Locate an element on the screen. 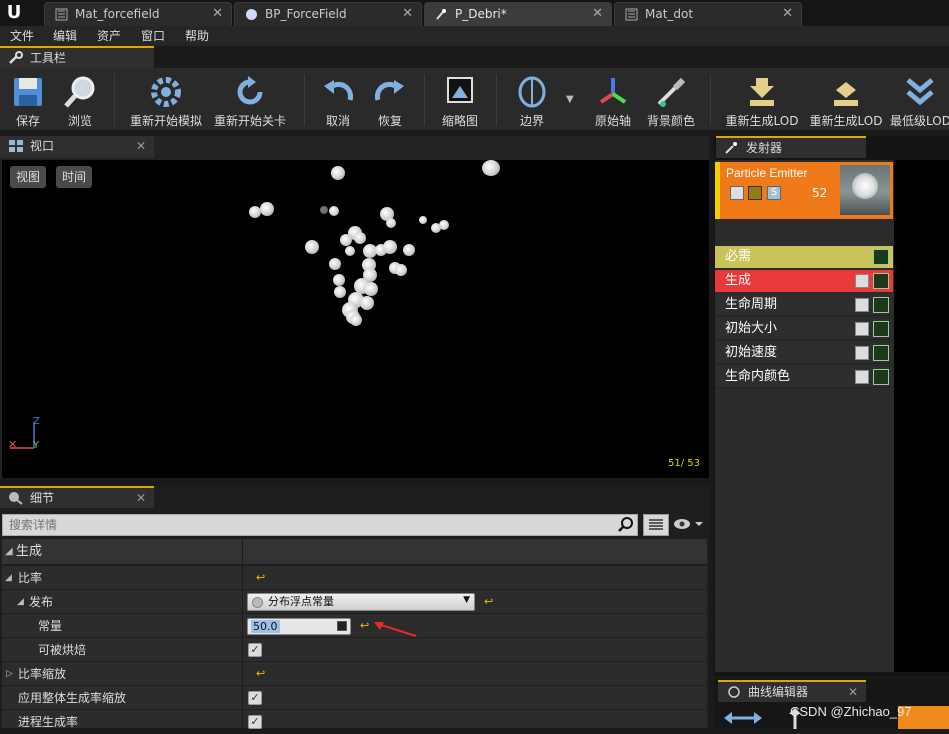 This screenshot has width=949, height=734. tab-p-debri: P_Debri* ✕ is located at coordinates (518, 14).